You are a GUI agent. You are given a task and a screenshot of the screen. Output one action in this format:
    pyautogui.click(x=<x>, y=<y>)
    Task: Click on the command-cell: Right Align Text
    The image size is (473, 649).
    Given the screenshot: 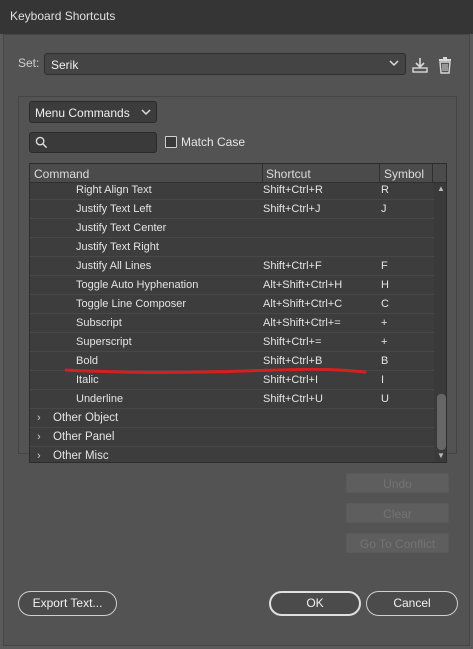 What is the action you would take?
    pyautogui.click(x=114, y=190)
    